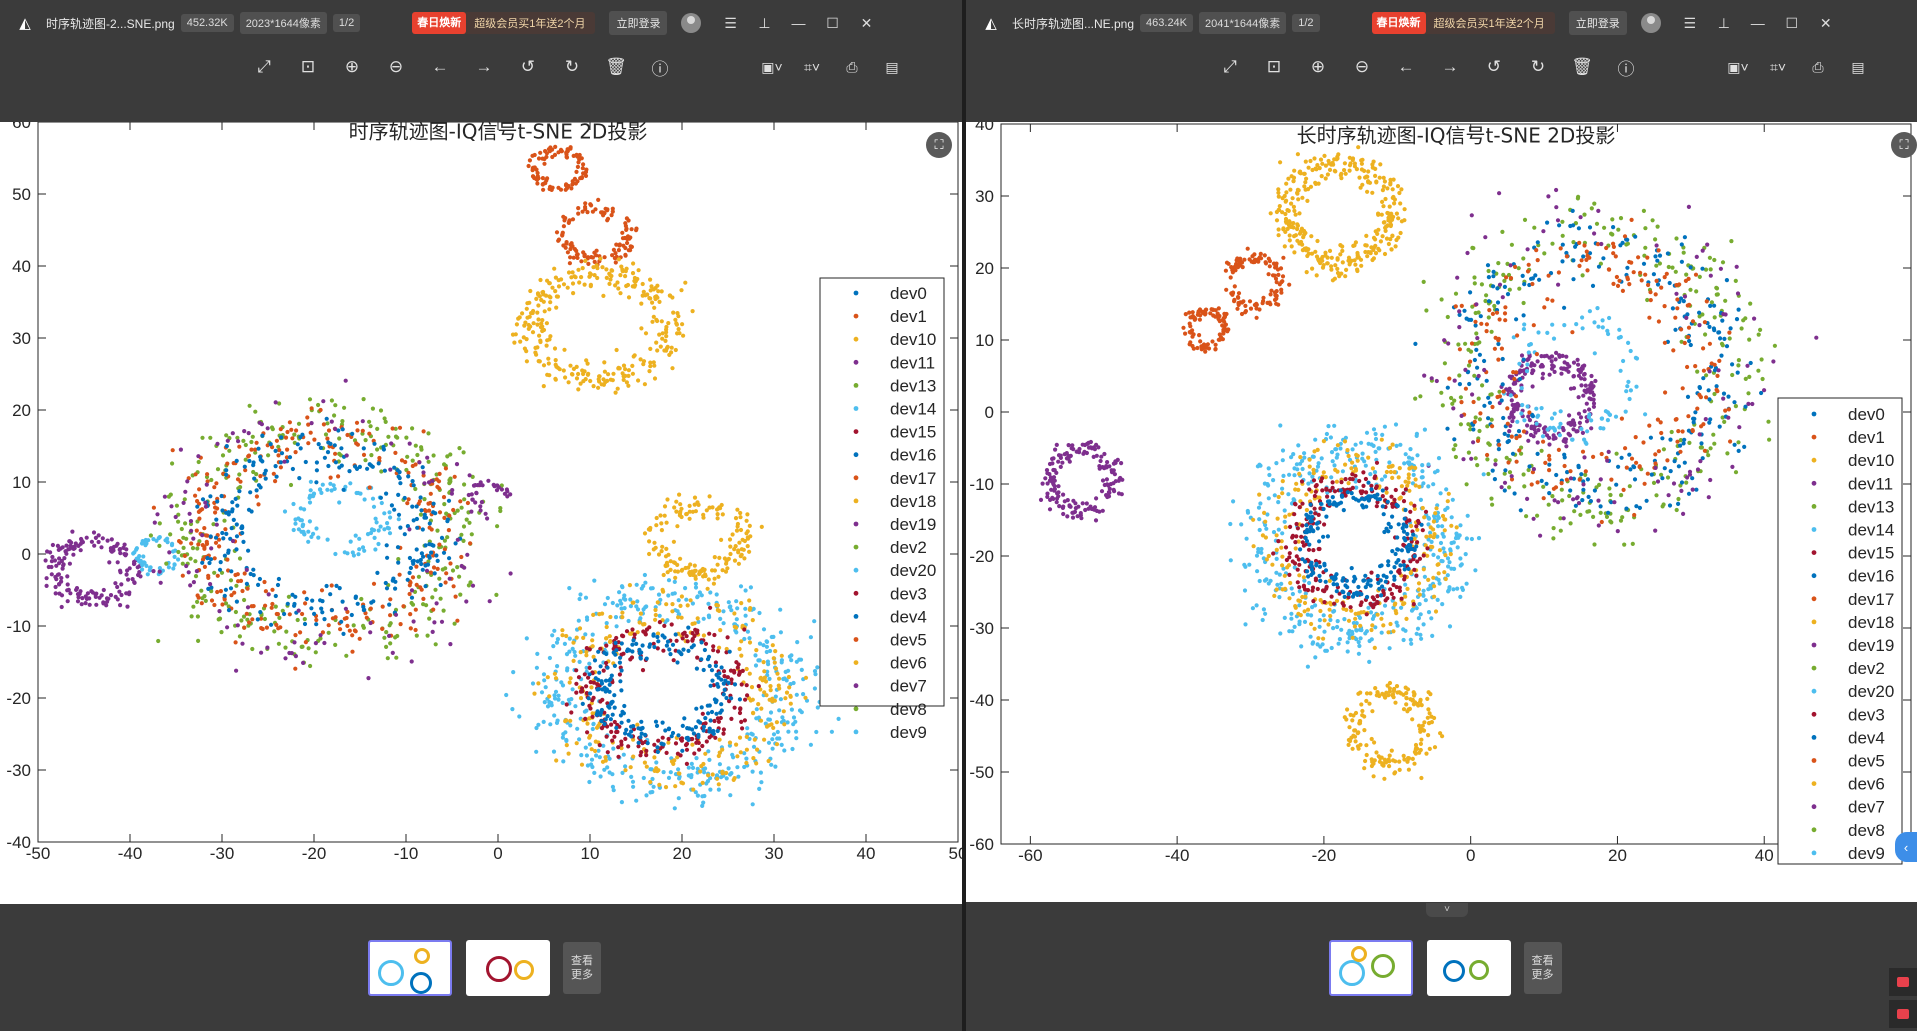 The width and height of the screenshot is (1917, 1031). What do you see at coordinates (197, 601) in the screenshot?
I see `scatter-point-dev2` at bounding box center [197, 601].